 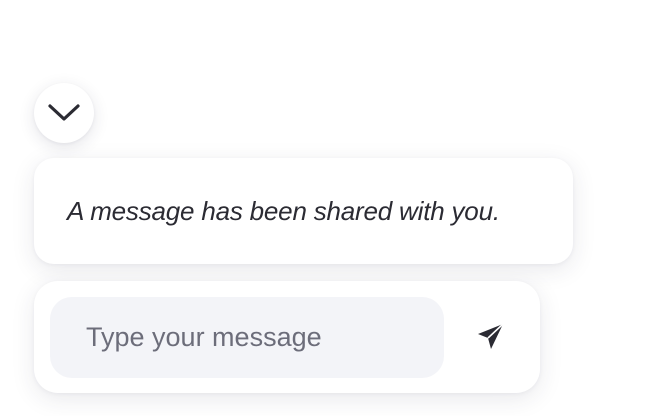 What do you see at coordinates (283, 210) in the screenshot?
I see `message-text: A message has been shared with you.` at bounding box center [283, 210].